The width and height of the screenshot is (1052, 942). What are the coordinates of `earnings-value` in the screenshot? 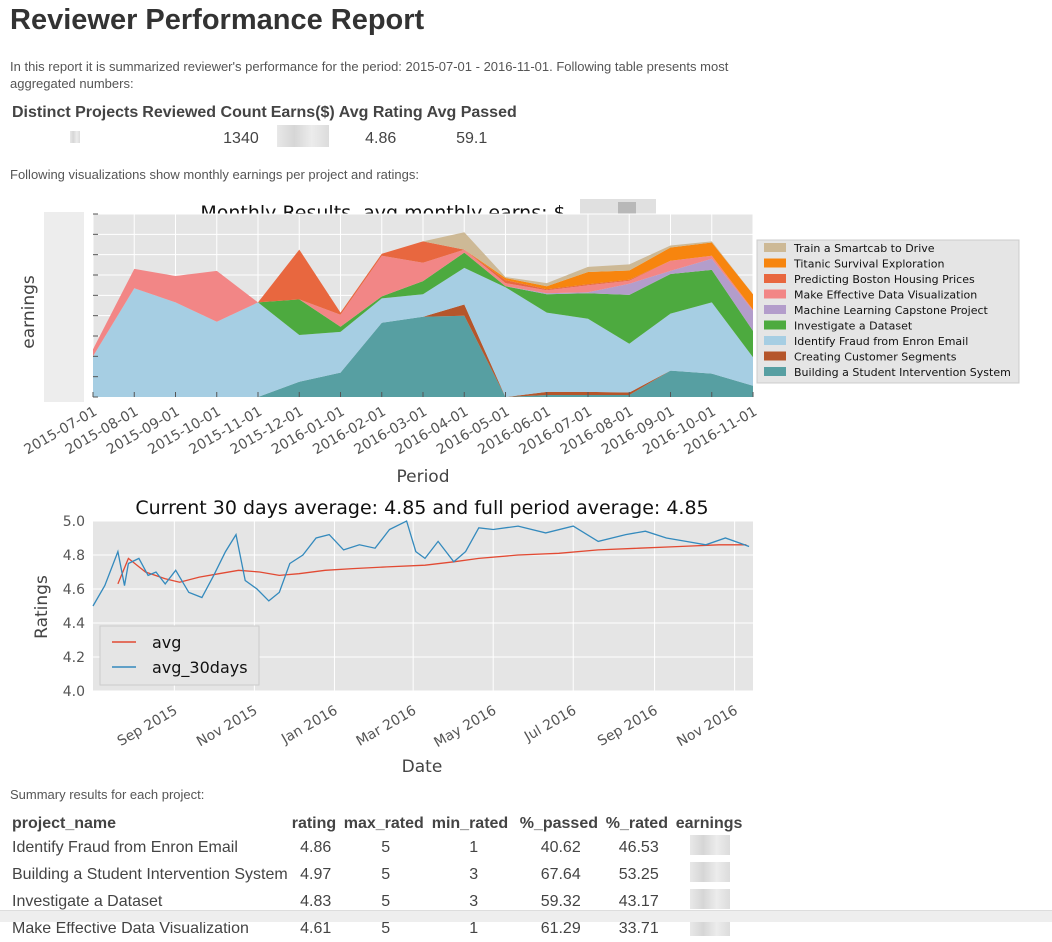 It's located at (303, 138).